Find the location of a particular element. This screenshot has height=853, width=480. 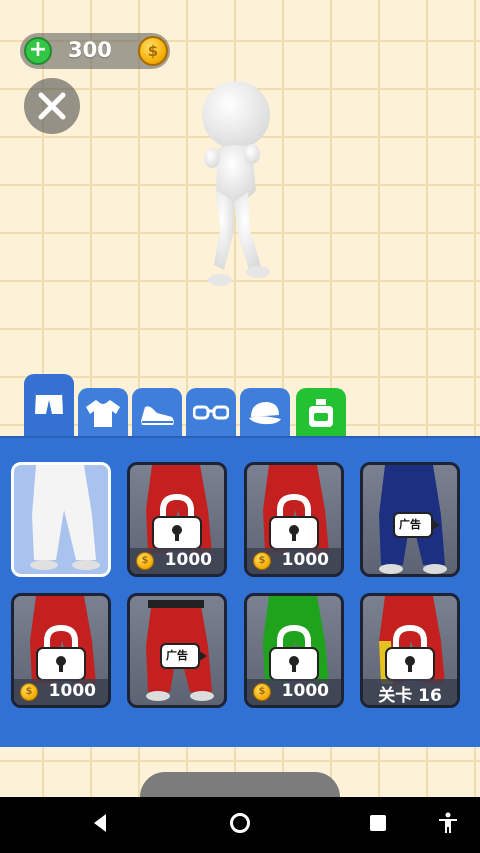

coin-amount: 300 is located at coordinates (90, 50).